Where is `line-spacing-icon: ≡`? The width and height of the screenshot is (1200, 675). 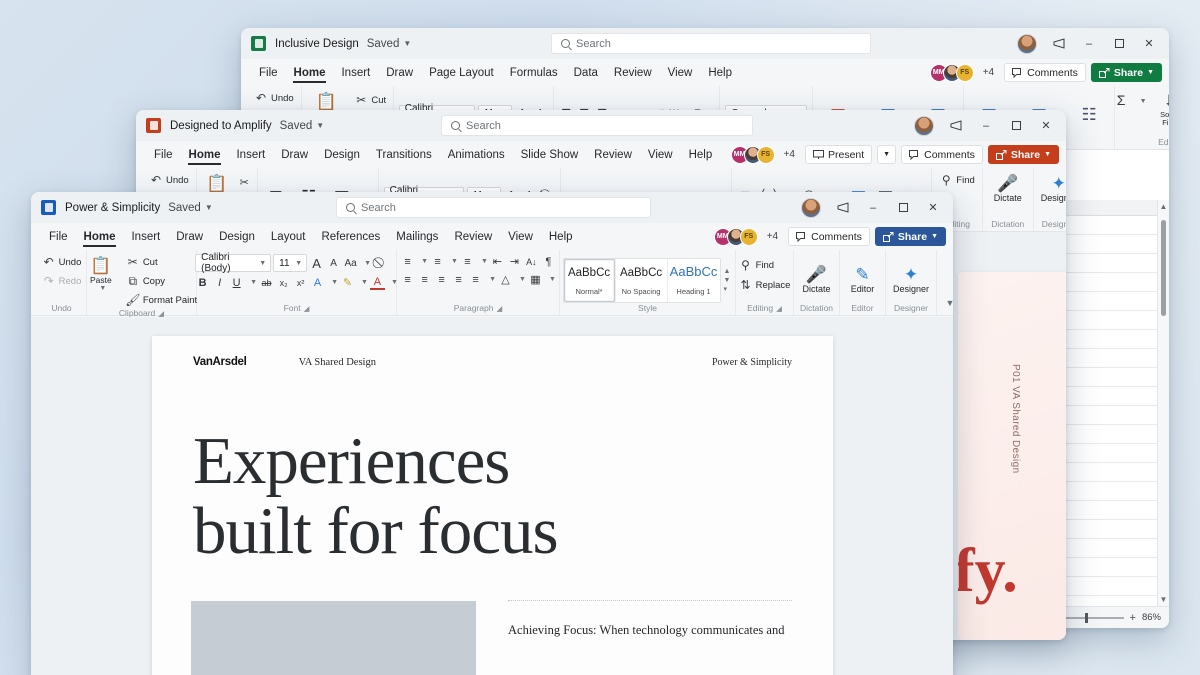
line-spacing-icon: ≡ is located at coordinates (475, 279).